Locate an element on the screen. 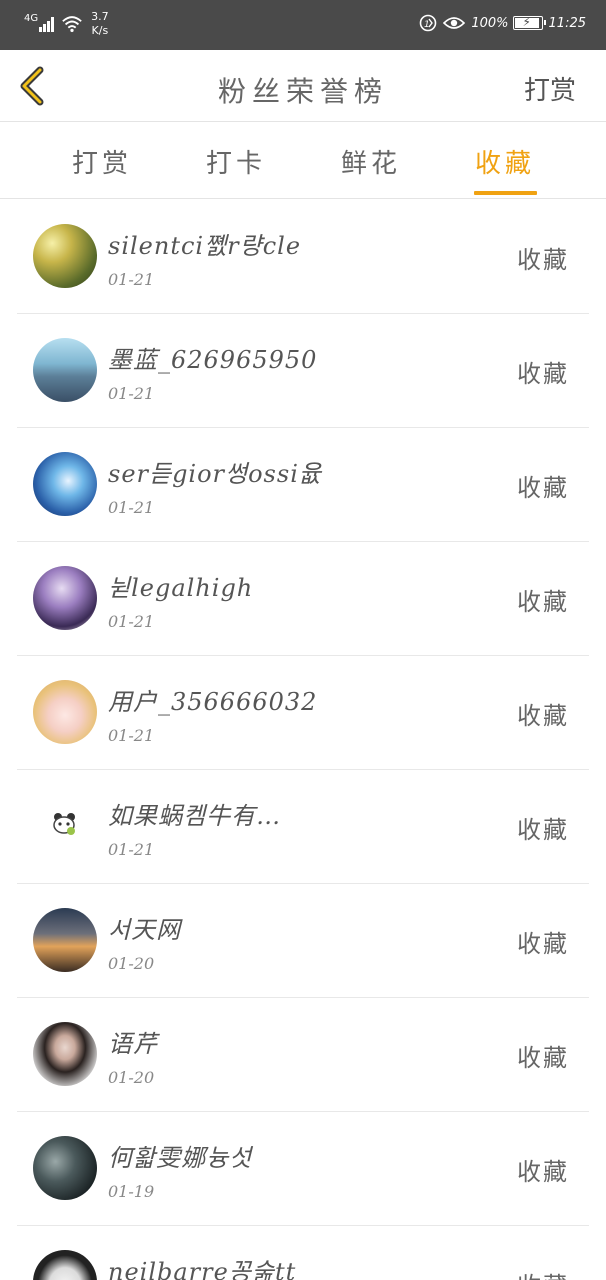  network-type: 4G is located at coordinates (31, 18).